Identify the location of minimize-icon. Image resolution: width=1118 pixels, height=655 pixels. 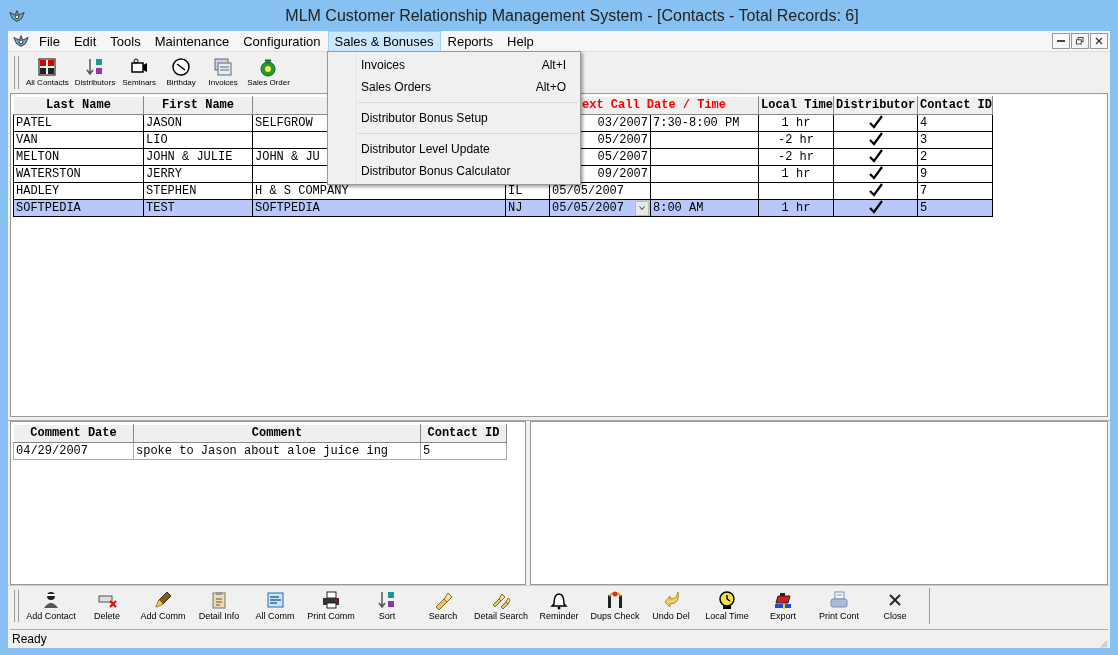
(1061, 41).